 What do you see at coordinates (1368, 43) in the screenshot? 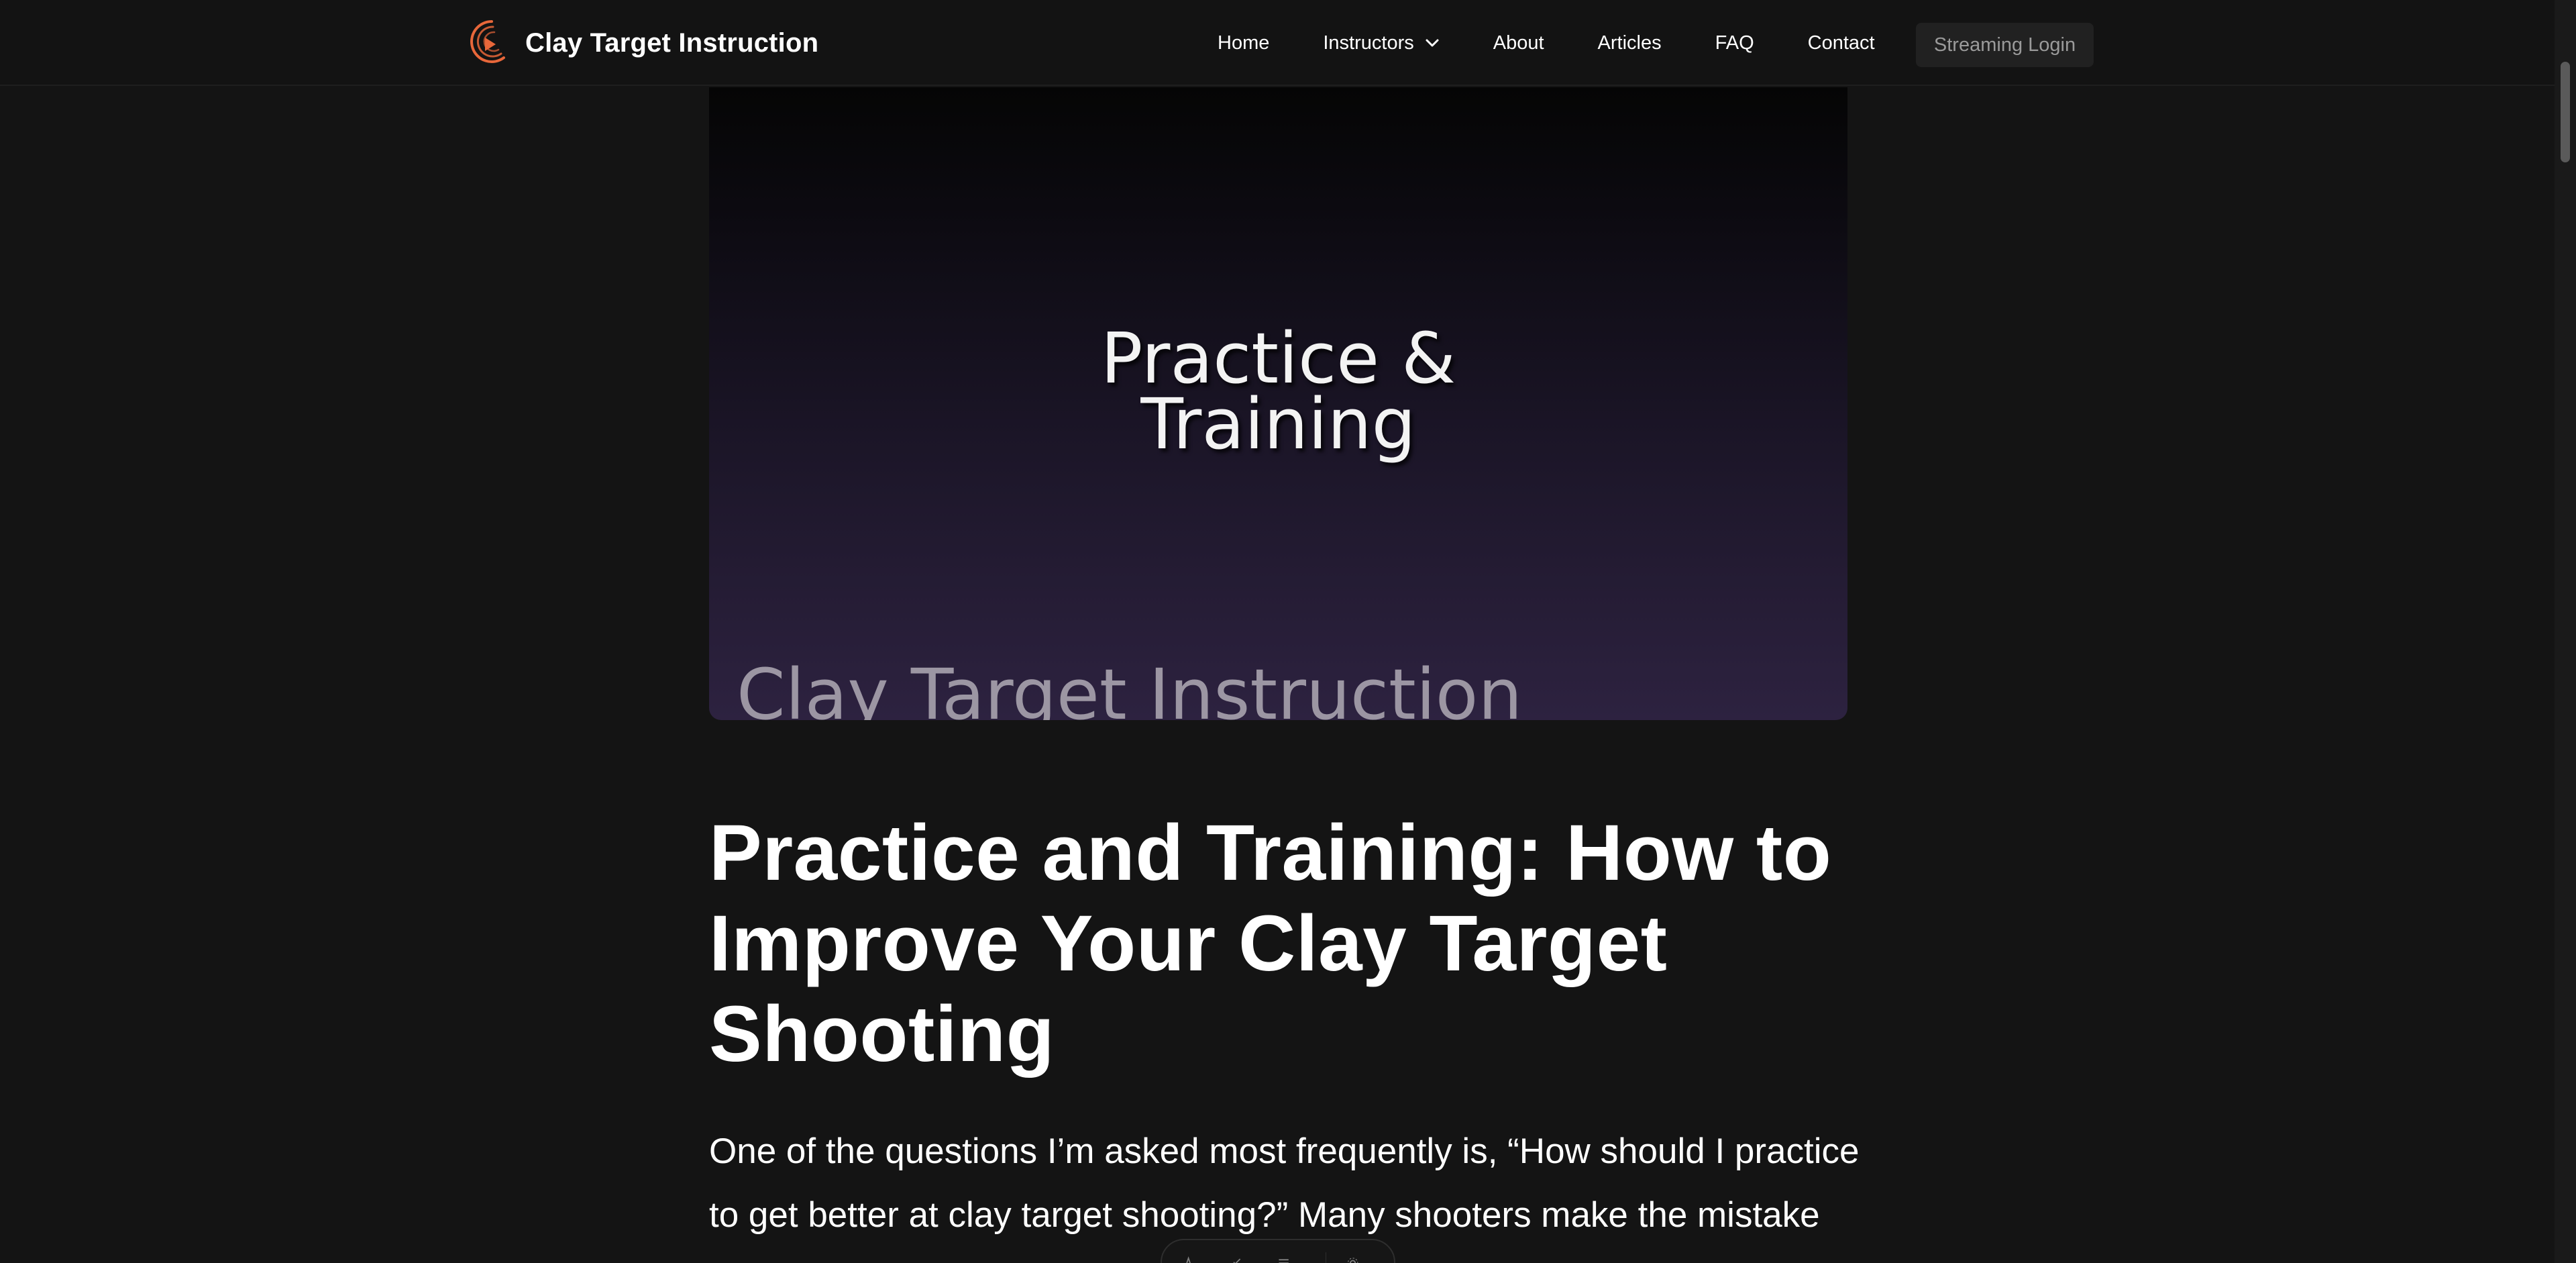
I see `nav-instructors-label: Instructors` at bounding box center [1368, 43].